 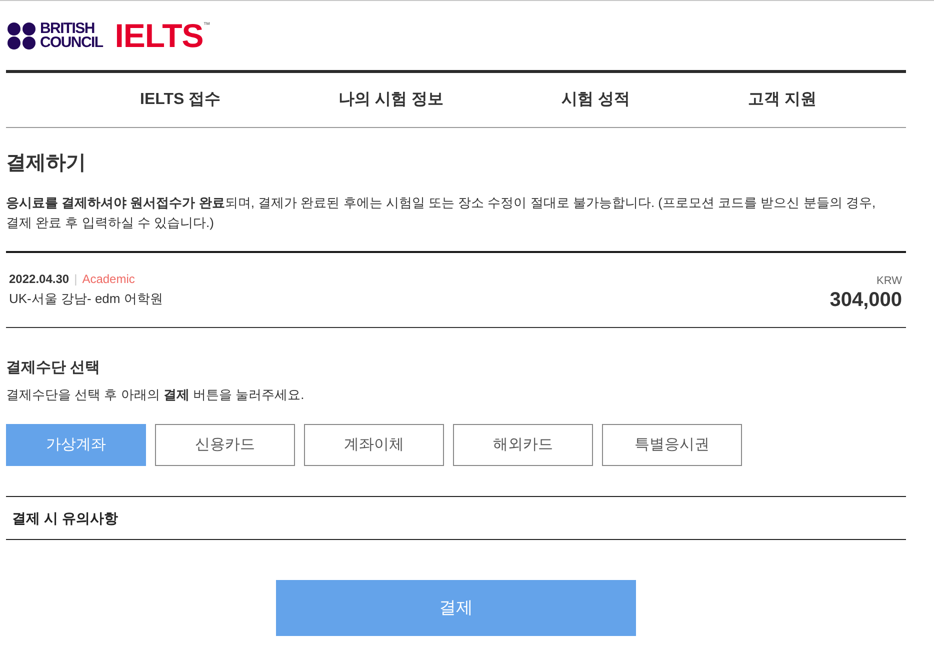 I want to click on currency-label: KRW, so click(x=889, y=281).